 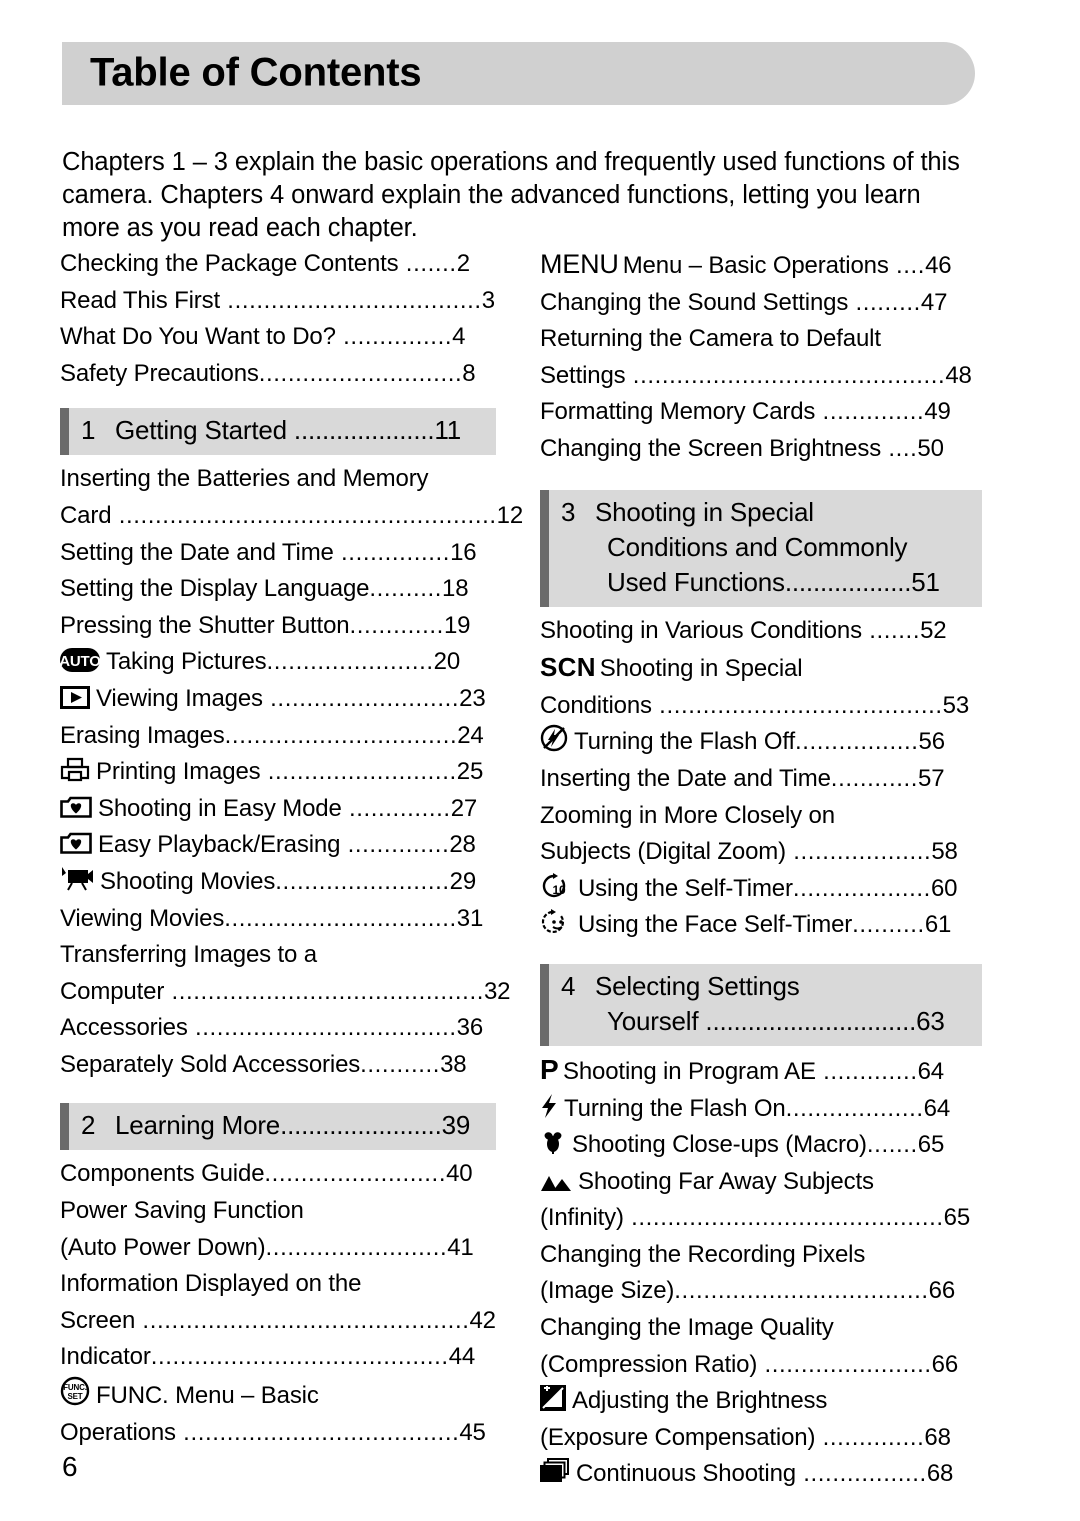 I want to click on toc-entry: P Shooting in Program AE .............64, so click(x=761, y=1071).